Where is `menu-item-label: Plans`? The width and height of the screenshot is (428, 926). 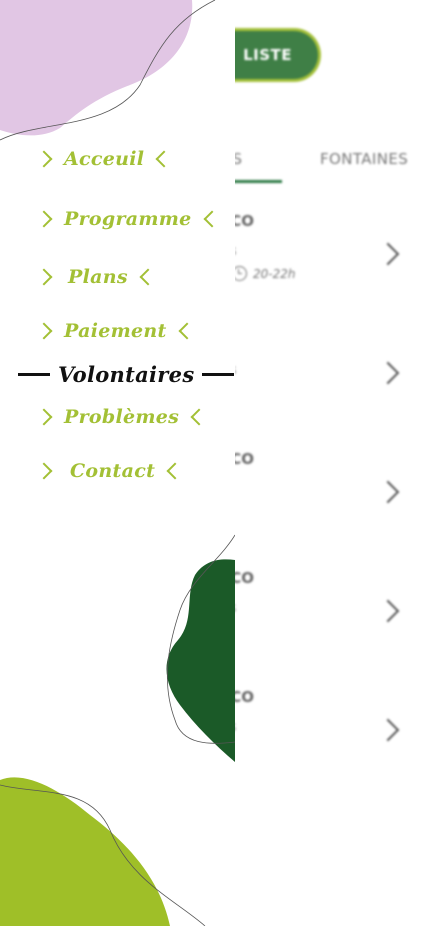
menu-item-label: Plans is located at coordinates (98, 277).